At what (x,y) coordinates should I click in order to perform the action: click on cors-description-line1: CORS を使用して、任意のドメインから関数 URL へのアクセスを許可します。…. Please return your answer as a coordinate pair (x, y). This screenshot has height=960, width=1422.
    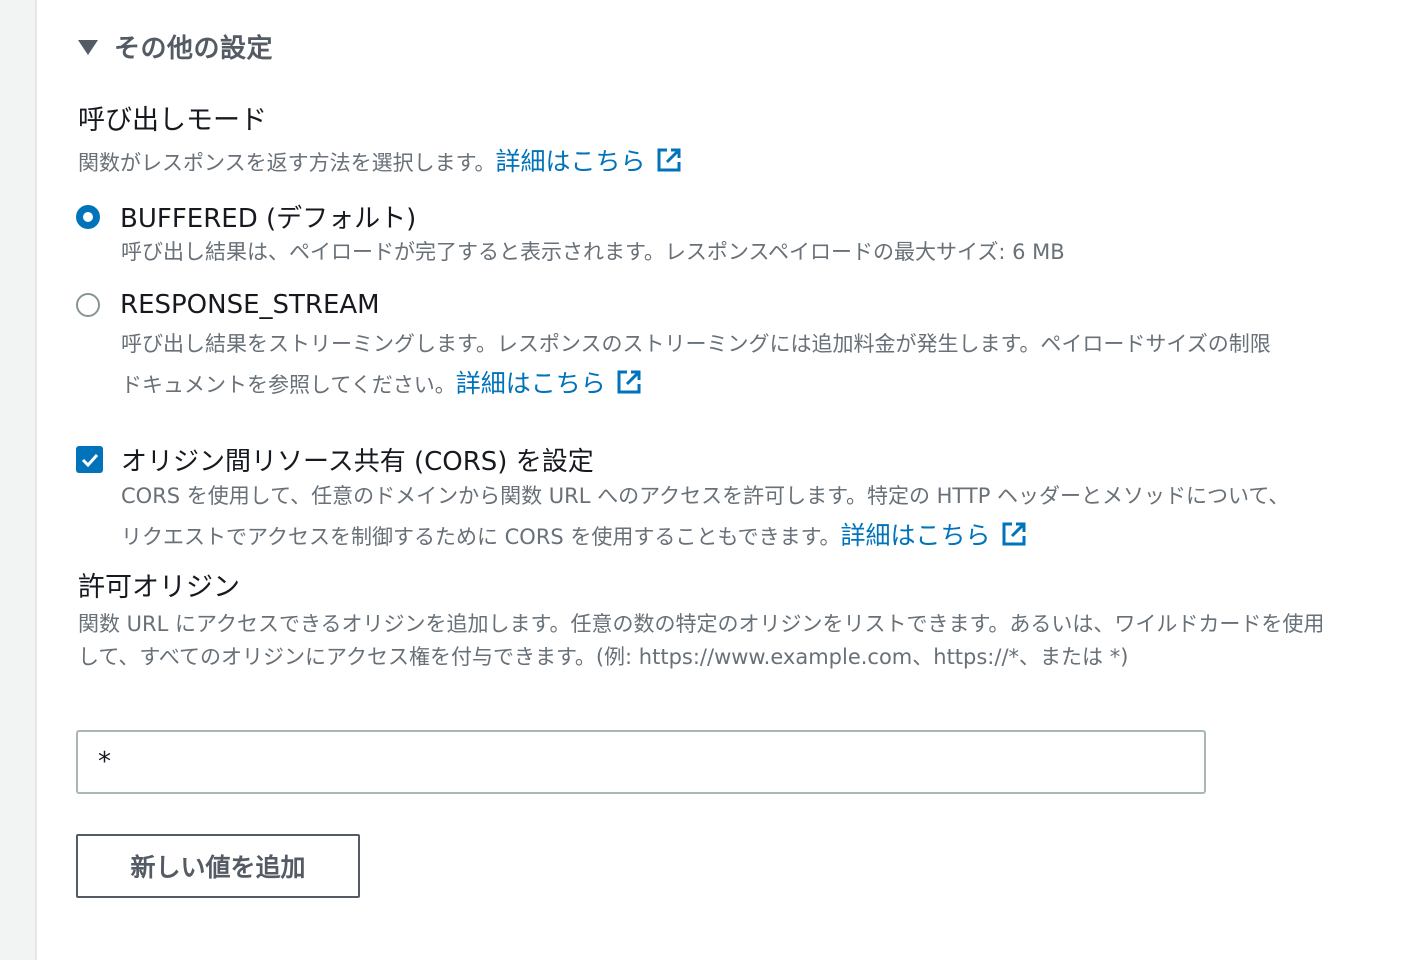
    Looking at the image, I should click on (705, 496).